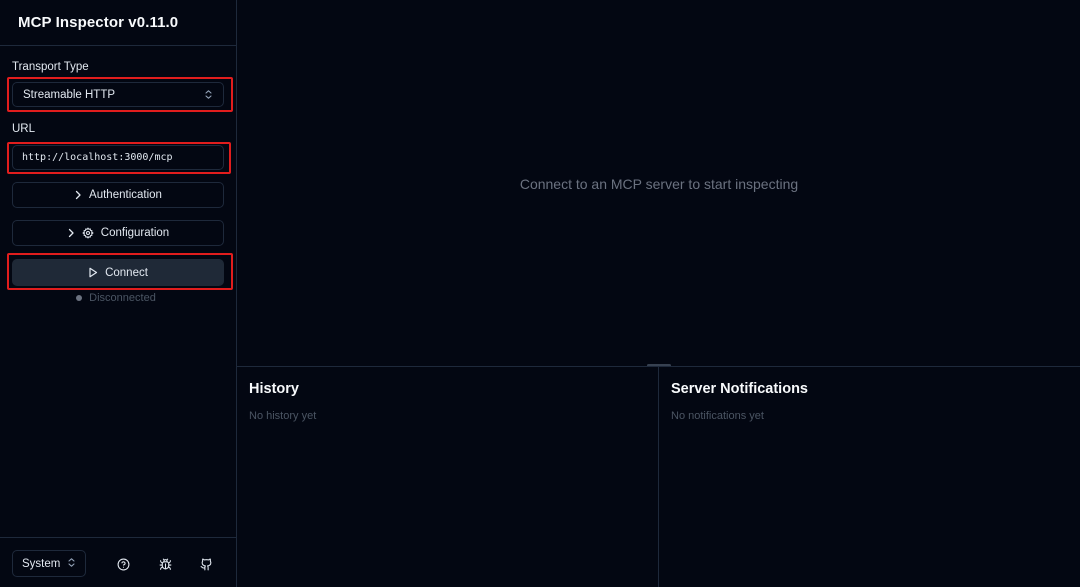 Image resolution: width=1080 pixels, height=587 pixels. I want to click on transport-type-label: Transport Type, so click(50, 67).